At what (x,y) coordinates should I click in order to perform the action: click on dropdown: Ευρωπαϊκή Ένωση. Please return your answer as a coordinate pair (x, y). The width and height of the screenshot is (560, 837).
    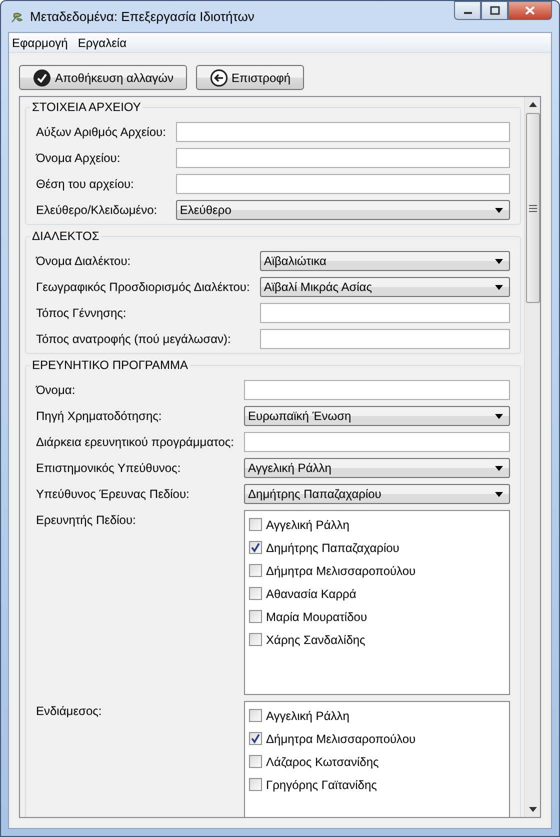
    Looking at the image, I should click on (377, 416).